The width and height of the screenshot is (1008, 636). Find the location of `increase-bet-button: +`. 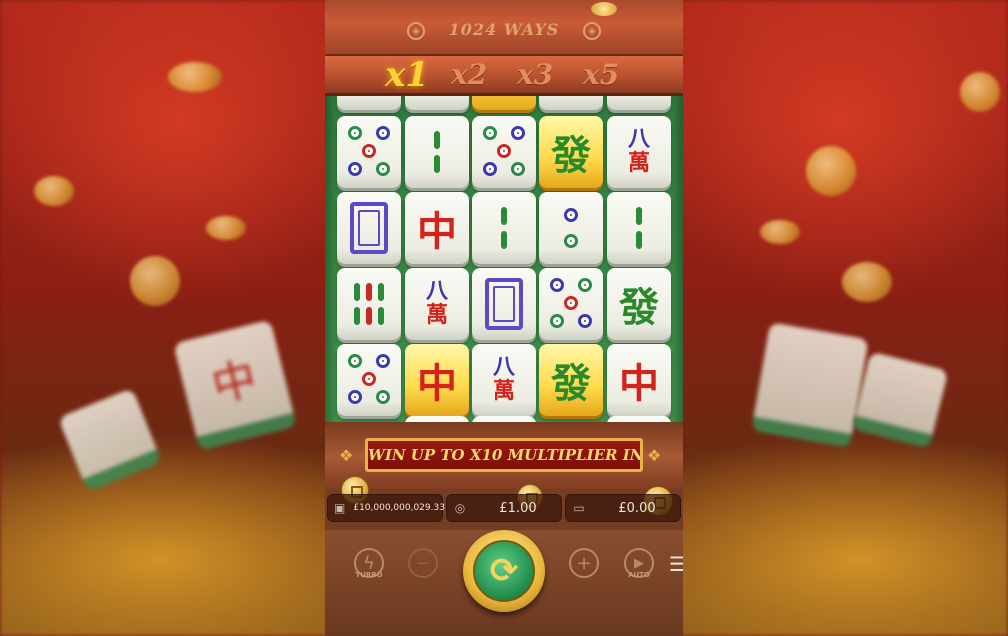

increase-bet-button: + is located at coordinates (584, 563).